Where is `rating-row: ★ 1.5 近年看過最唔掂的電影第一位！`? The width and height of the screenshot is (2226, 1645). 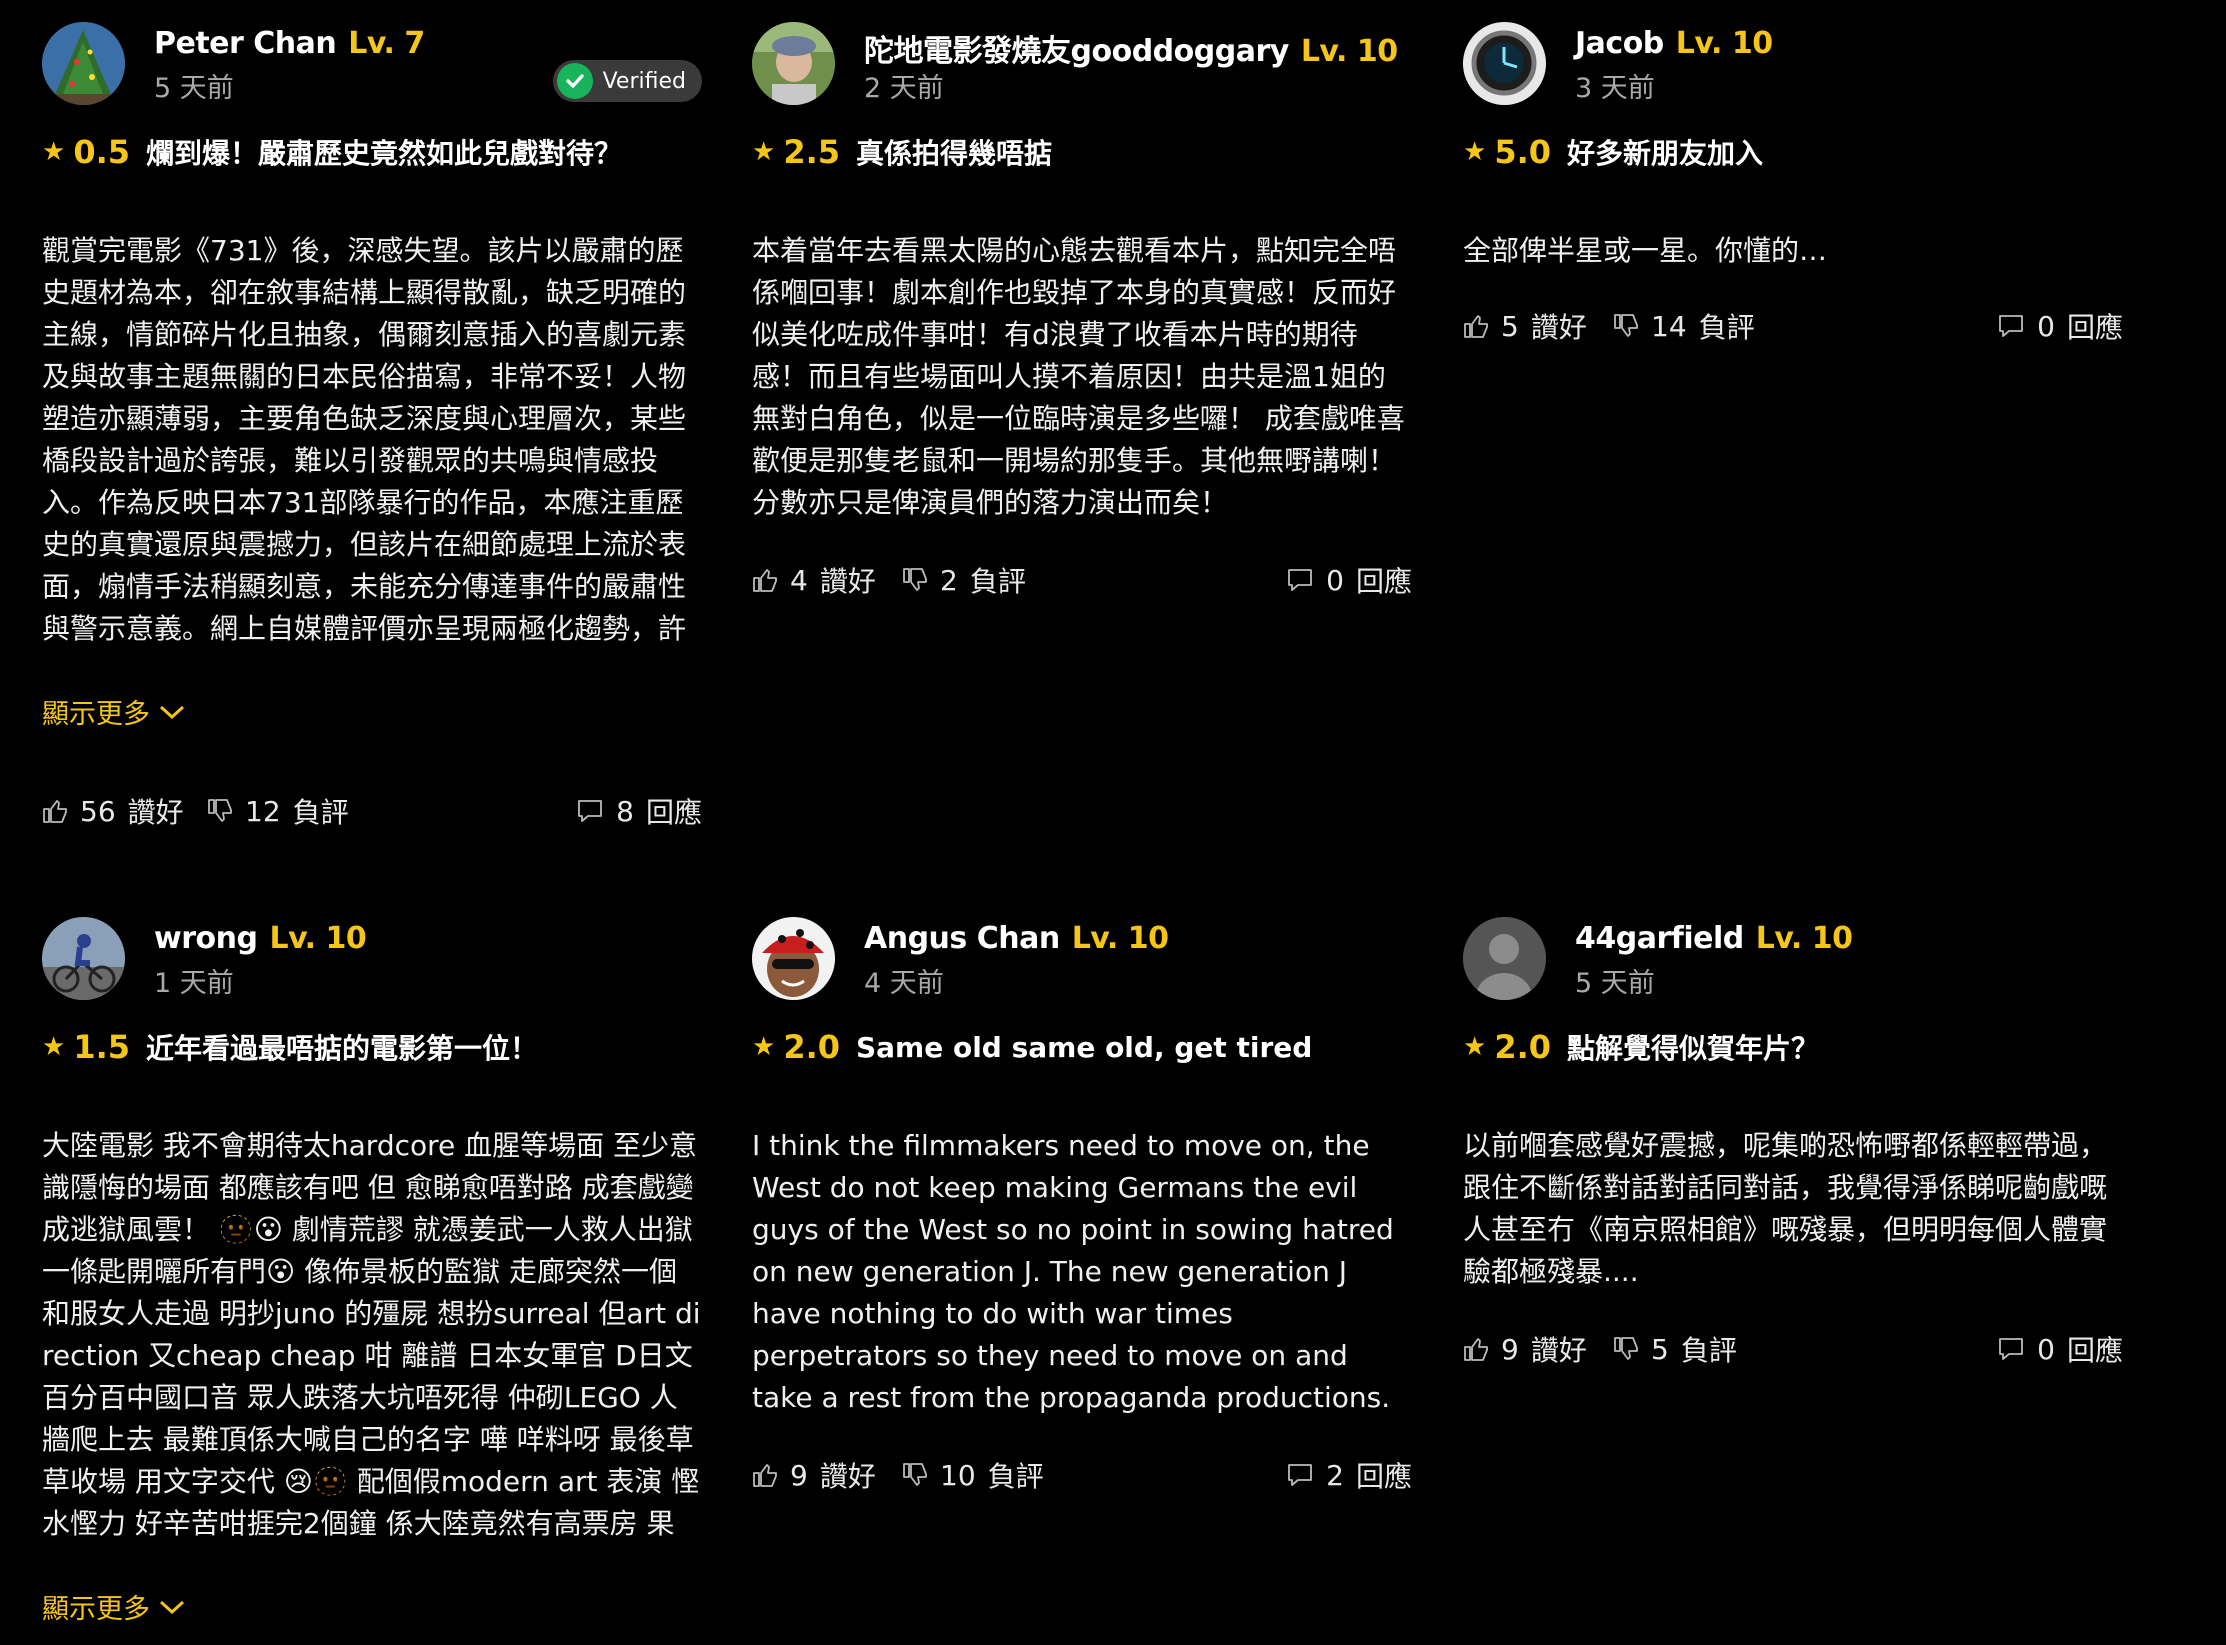 rating-row: ★ 1.5 近年看過最唔掂的電影第一位！ is located at coordinates (372, 1047).